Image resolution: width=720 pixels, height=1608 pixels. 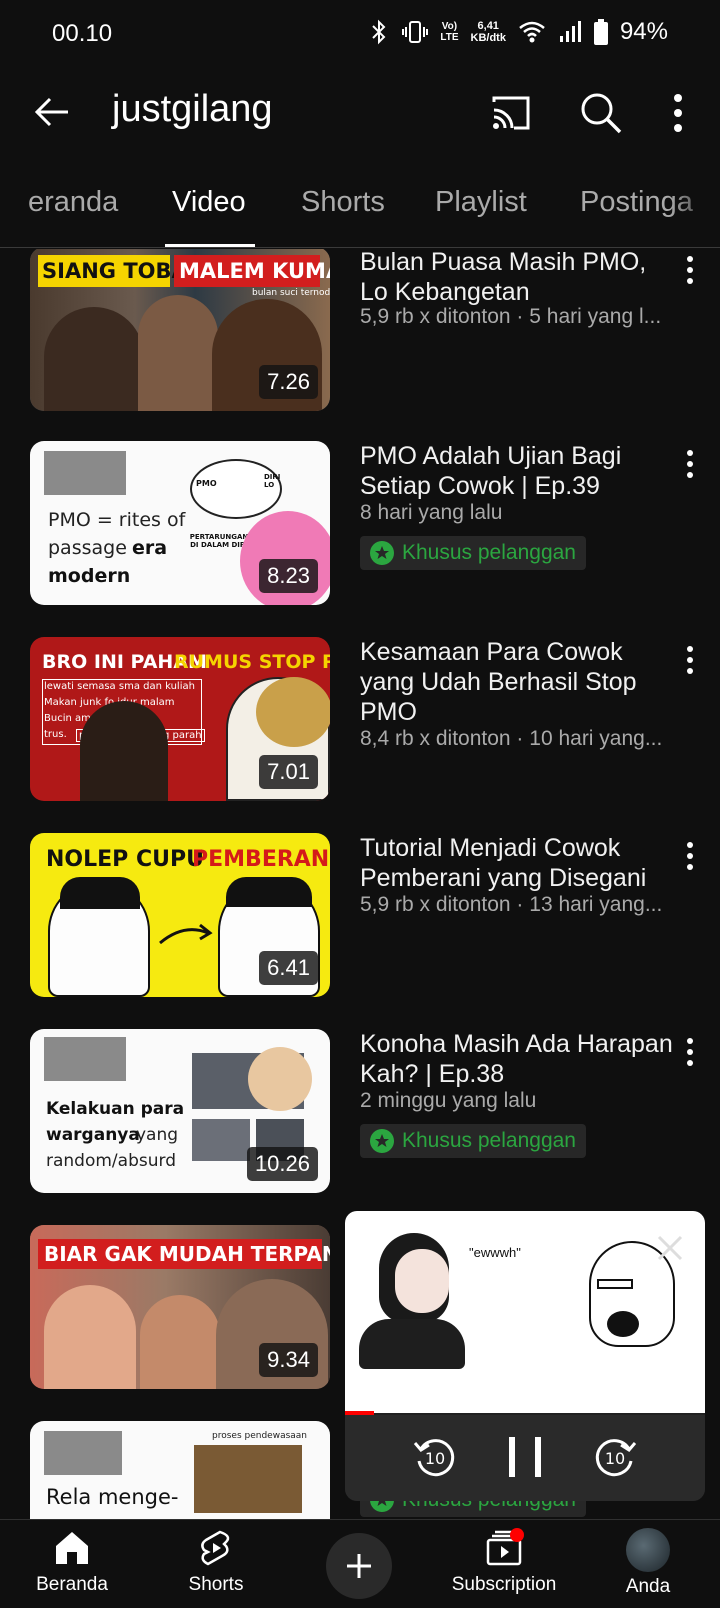 What do you see at coordinates (379, 32) in the screenshot?
I see `bluetooth-icon` at bounding box center [379, 32].